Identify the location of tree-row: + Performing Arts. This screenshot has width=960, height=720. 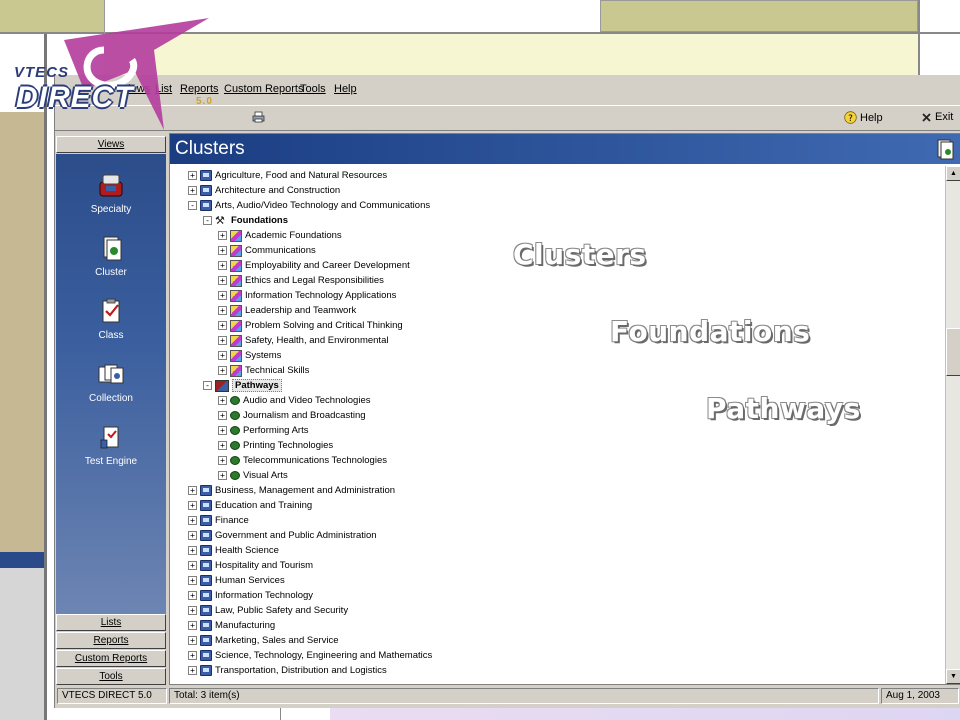
(263, 430).